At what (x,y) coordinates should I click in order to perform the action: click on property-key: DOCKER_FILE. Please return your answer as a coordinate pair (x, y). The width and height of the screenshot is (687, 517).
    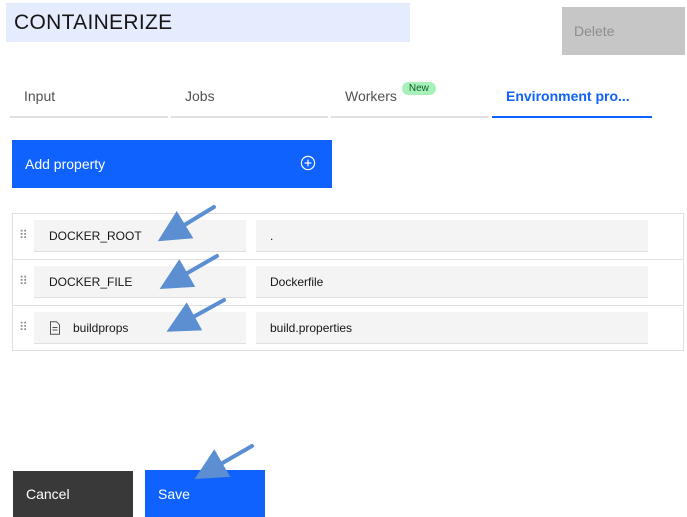
    Looking at the image, I should click on (91, 281).